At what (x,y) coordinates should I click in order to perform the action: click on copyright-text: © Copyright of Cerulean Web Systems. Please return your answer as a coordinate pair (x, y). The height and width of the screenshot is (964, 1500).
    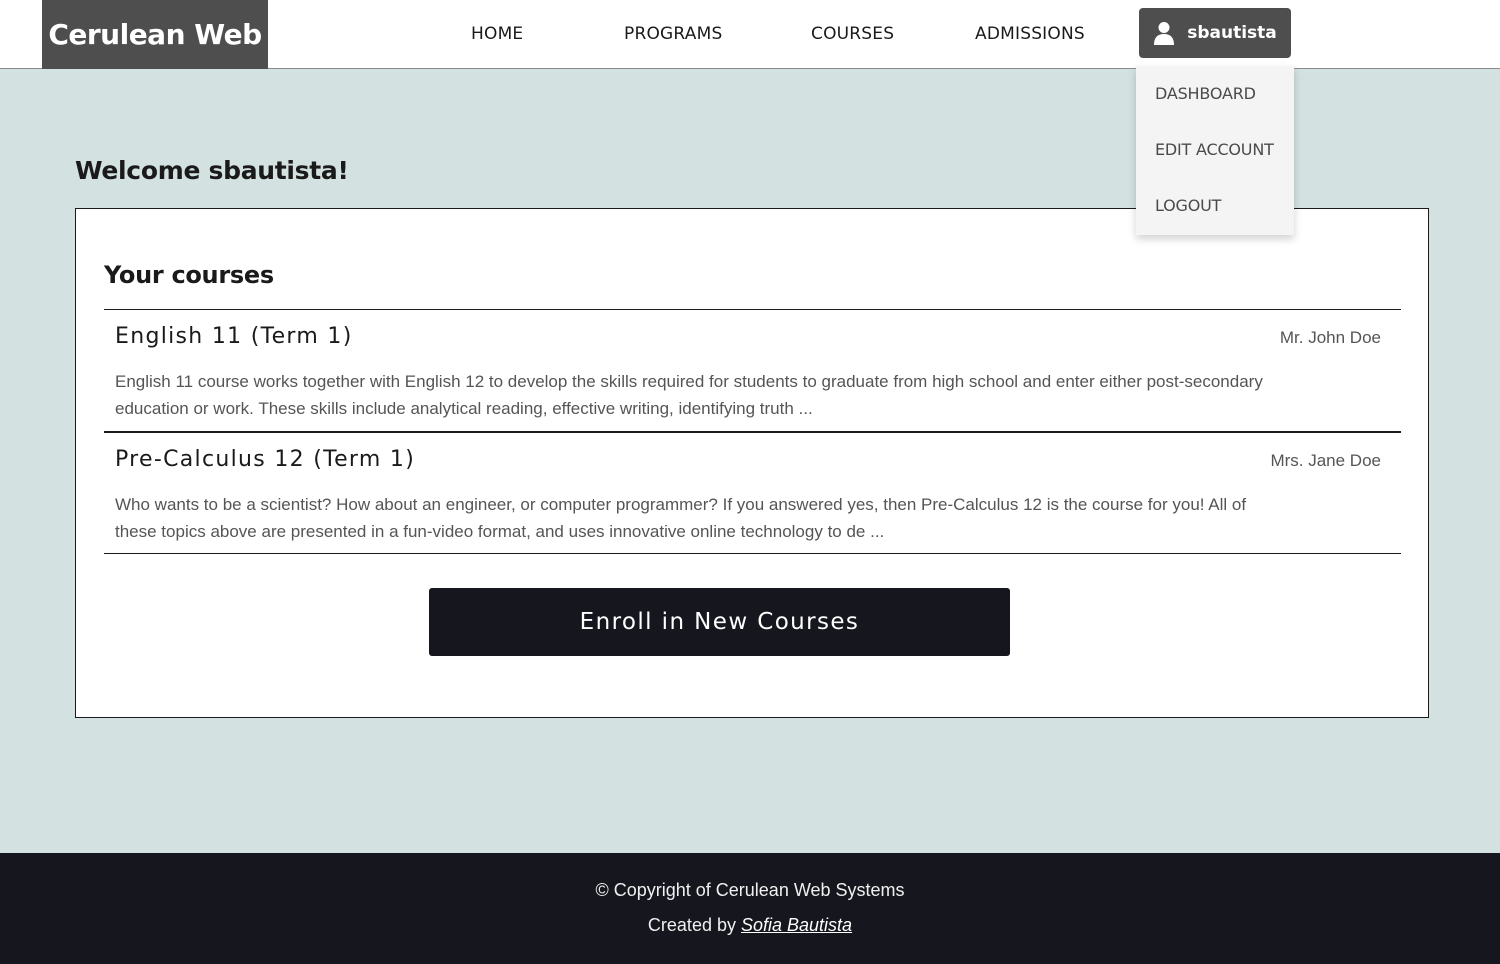
    Looking at the image, I should click on (750, 890).